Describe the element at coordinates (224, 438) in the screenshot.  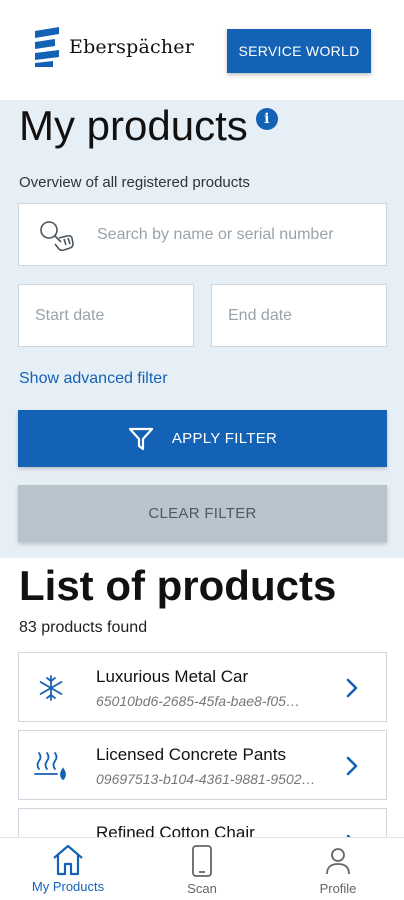
I see `apply-filter-label: APPLY FILTER` at that location.